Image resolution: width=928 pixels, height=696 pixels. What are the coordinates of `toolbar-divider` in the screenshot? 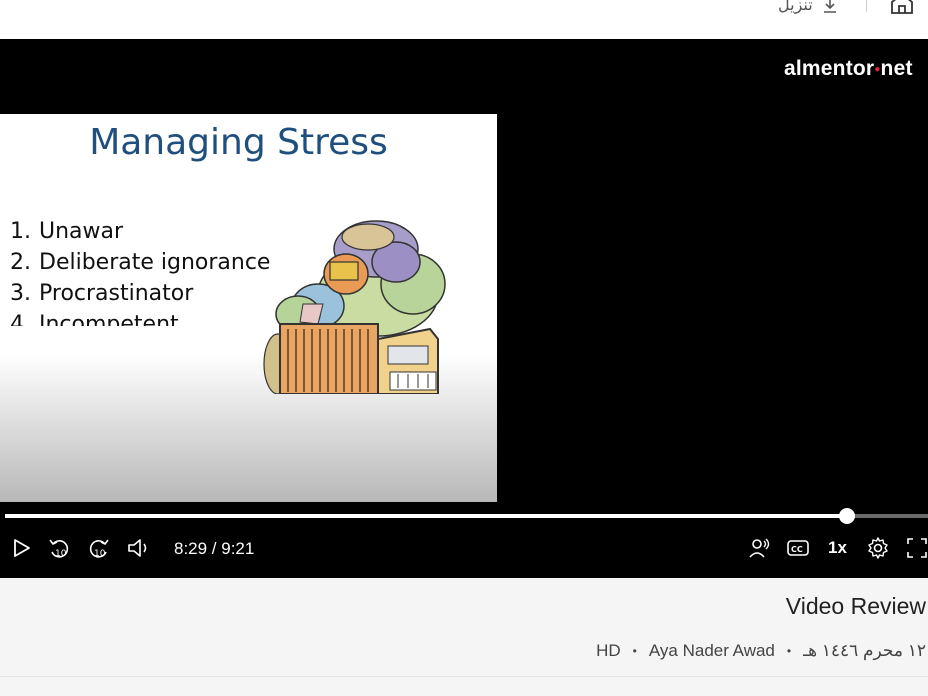 It's located at (866, 6).